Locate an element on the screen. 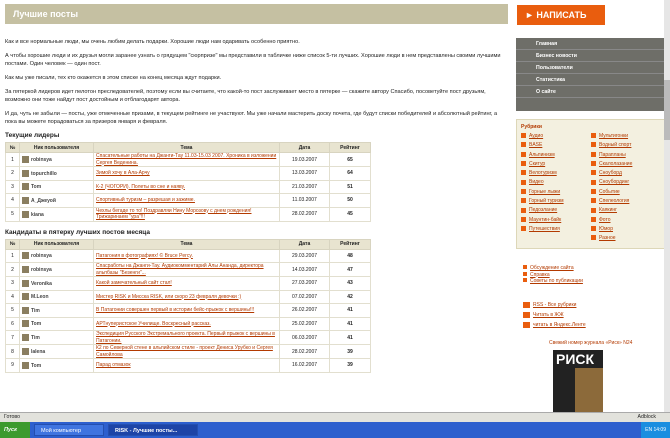 The image size is (670, 438). rubric-label: Водный спорт is located at coordinates (615, 145).